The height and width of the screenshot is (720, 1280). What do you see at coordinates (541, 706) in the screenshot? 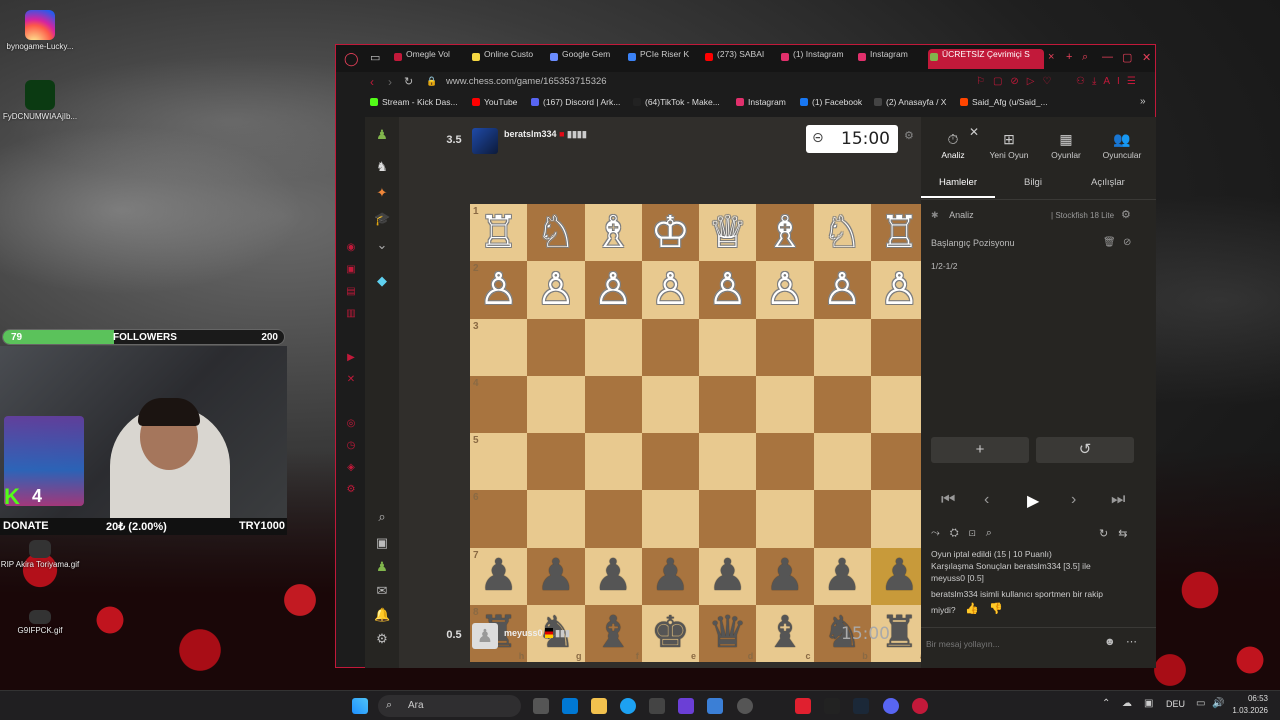
I see `task-view-icon` at bounding box center [541, 706].